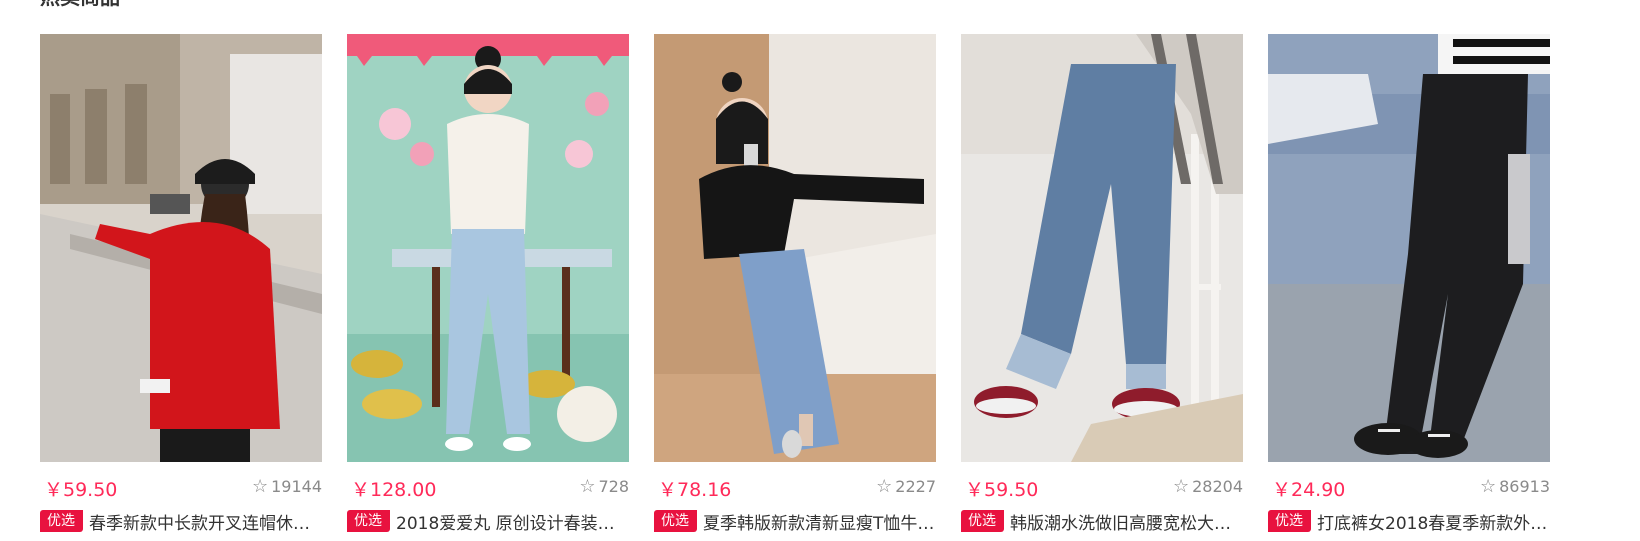 The width and height of the screenshot is (1640, 541). What do you see at coordinates (488, 486) in the screenshot?
I see `product-meta: ￥128.00 ☆ 728` at bounding box center [488, 486].